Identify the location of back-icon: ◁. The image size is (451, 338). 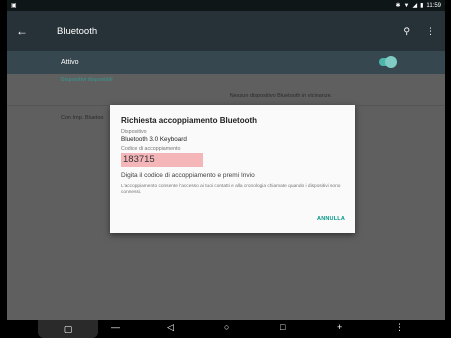
(170, 327).